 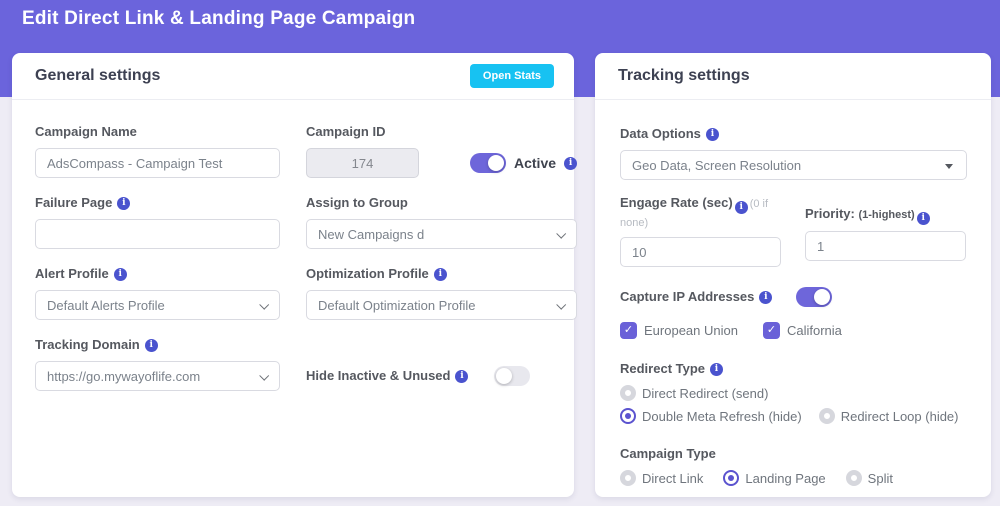 What do you see at coordinates (120, 274) in the screenshot?
I see `alert-profile-info-icon` at bounding box center [120, 274].